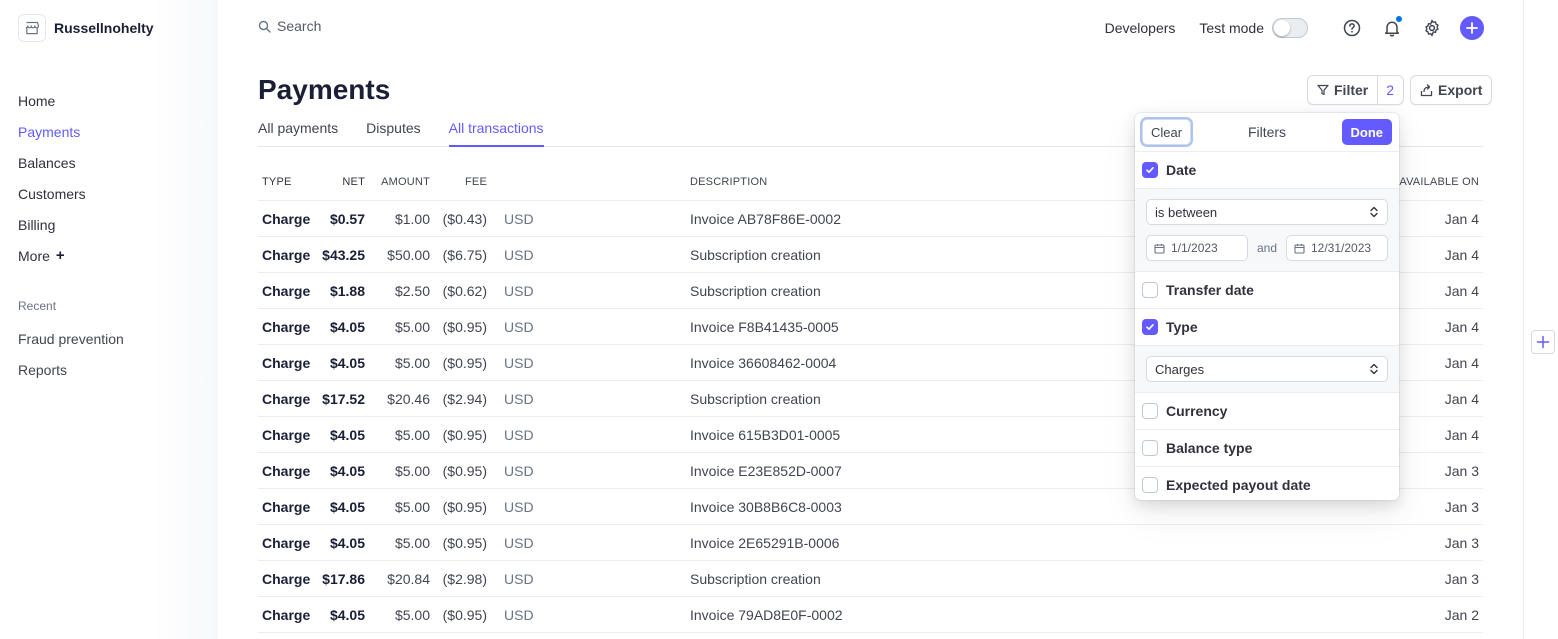 The width and height of the screenshot is (1558, 639). What do you see at coordinates (343, 579) in the screenshot?
I see `cell-net: $17.86` at bounding box center [343, 579].